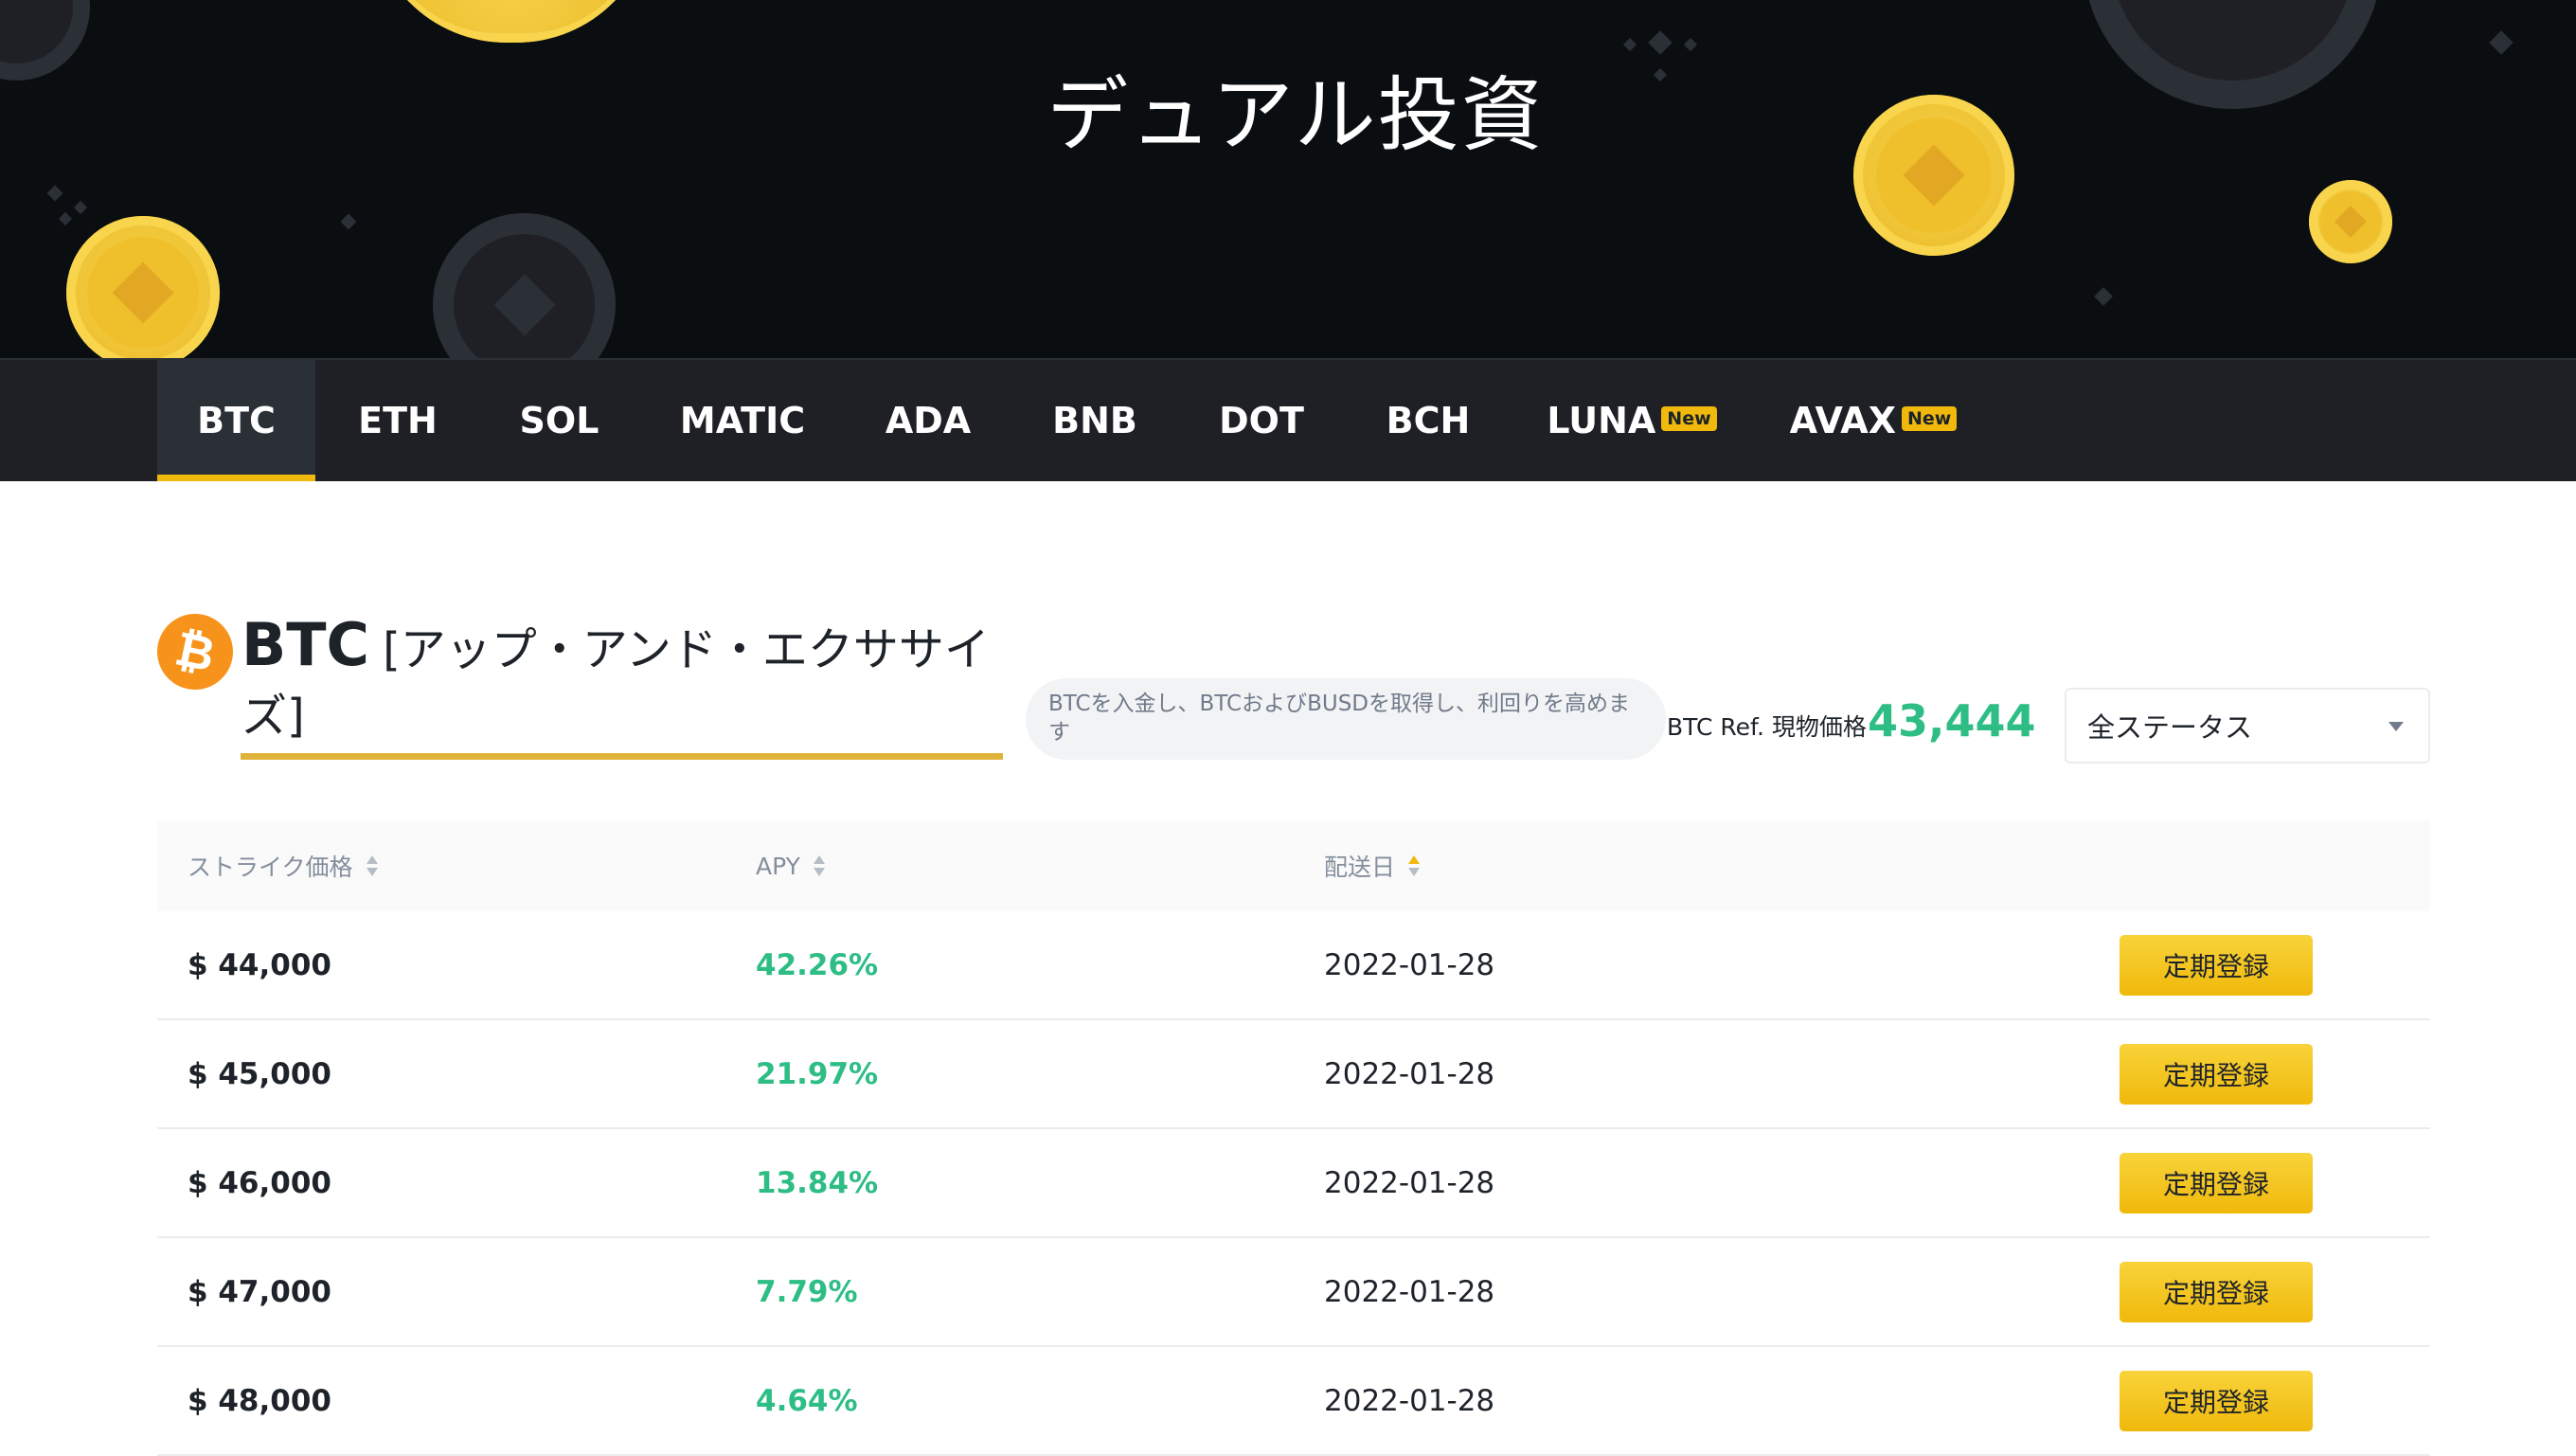  What do you see at coordinates (306, 645) in the screenshot?
I see `product-coin: BTC` at bounding box center [306, 645].